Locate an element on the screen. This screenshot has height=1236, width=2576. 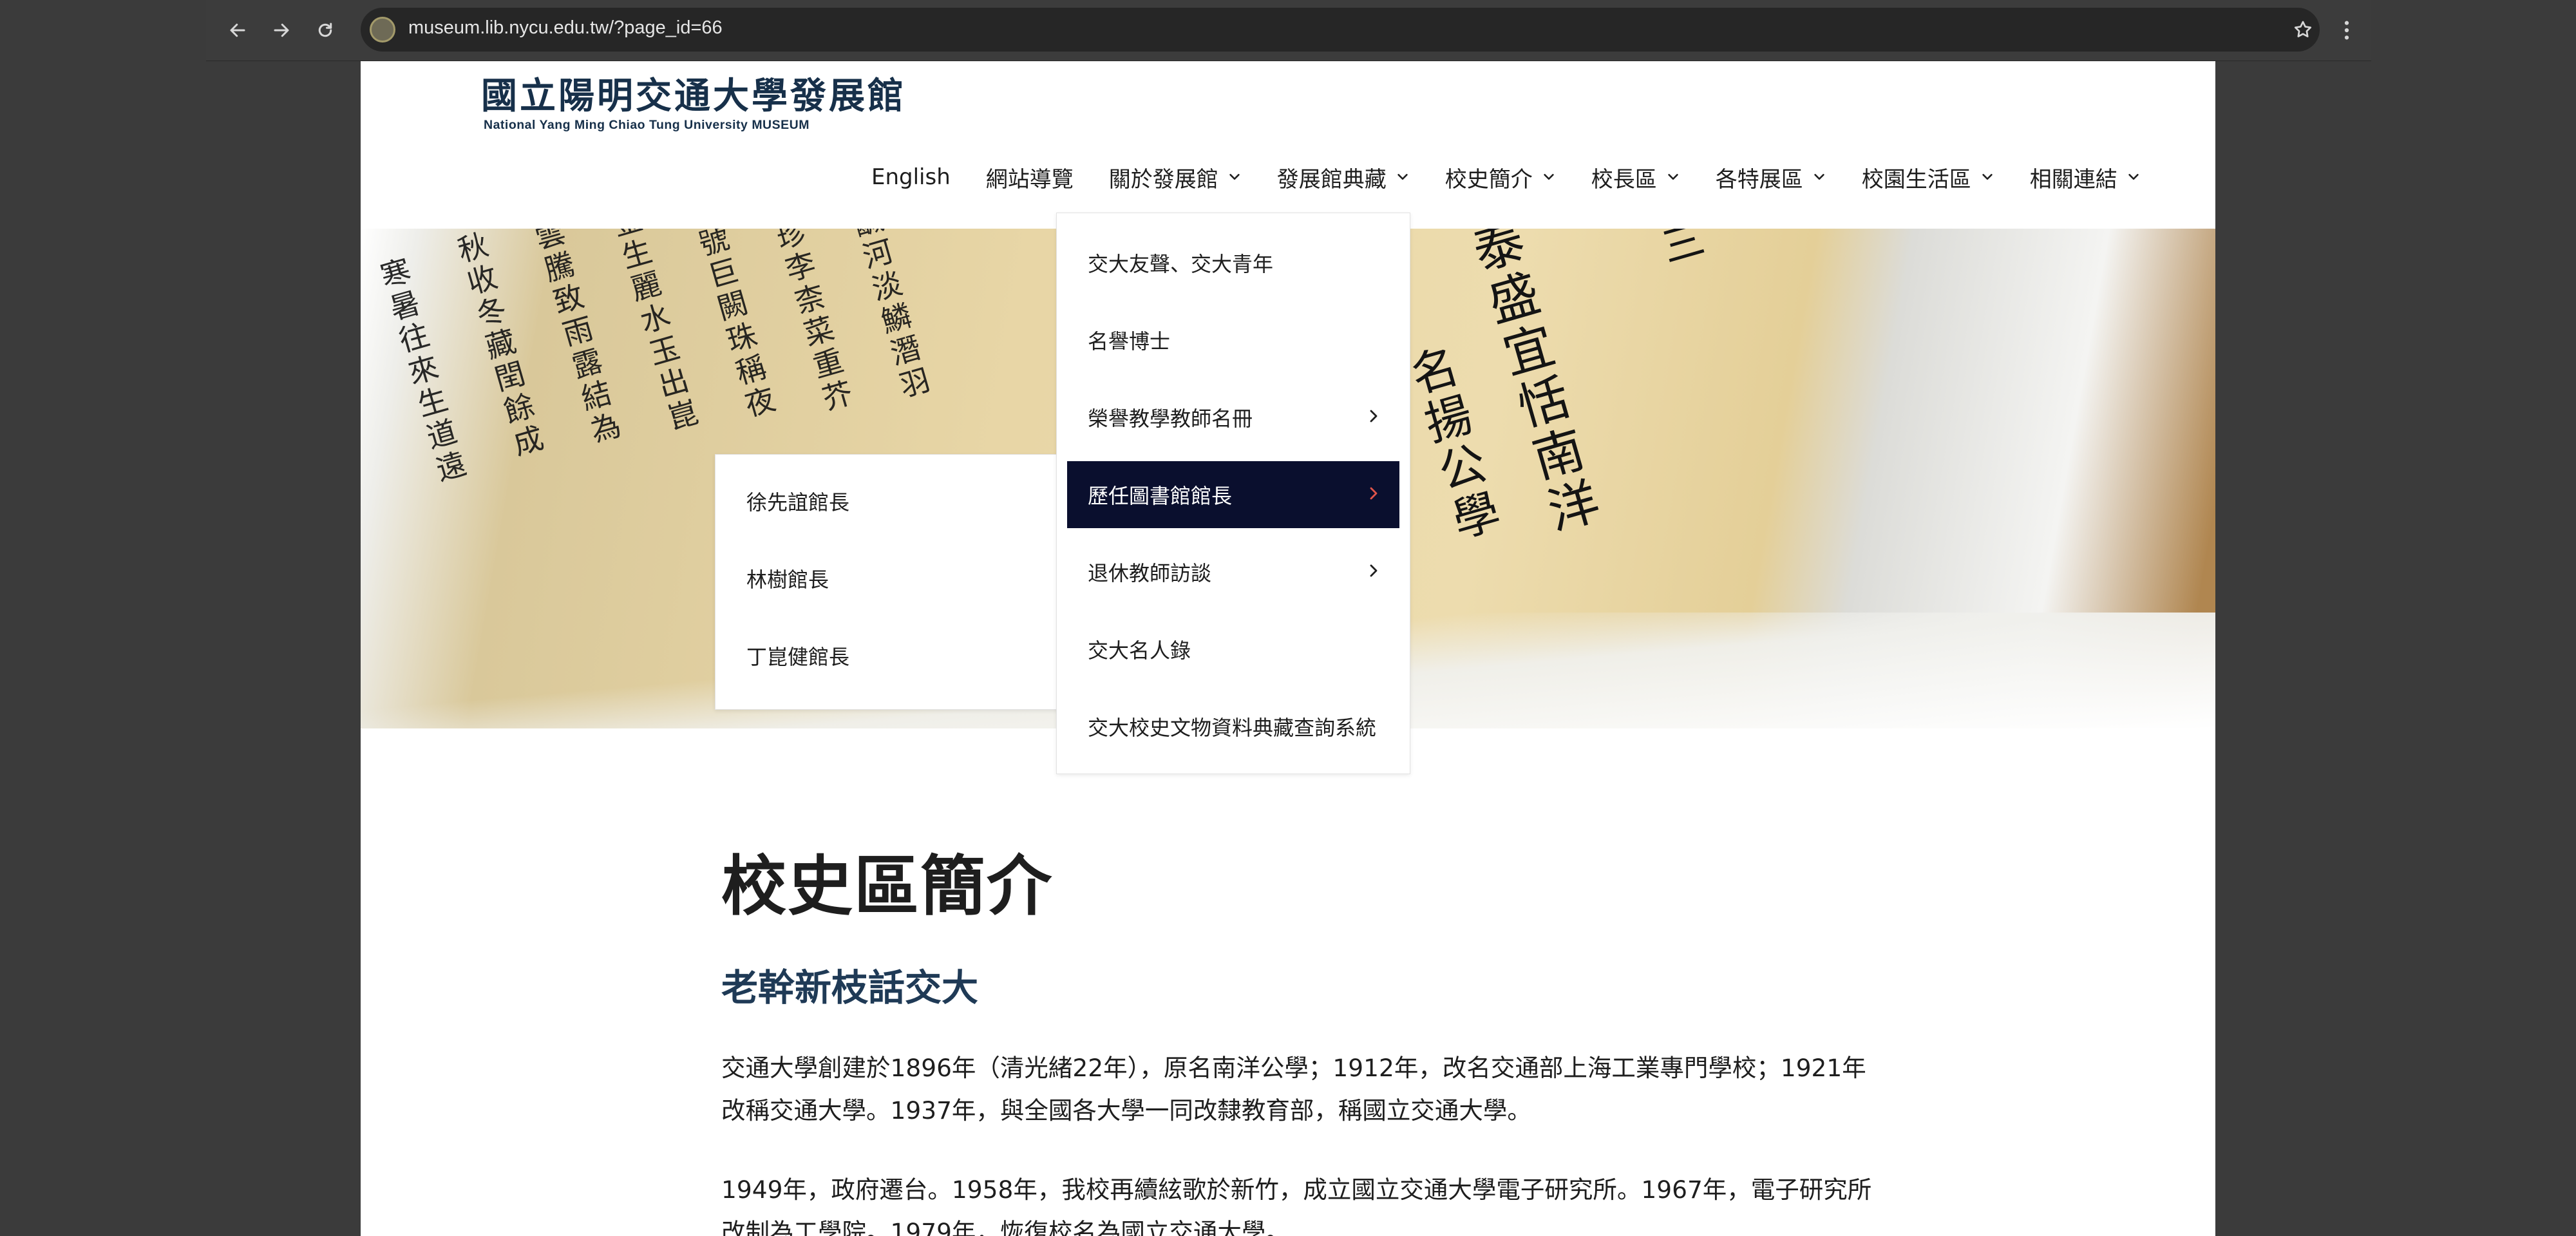
nav-item-campus-life: 校園生活區 is located at coordinates (1928, 178).